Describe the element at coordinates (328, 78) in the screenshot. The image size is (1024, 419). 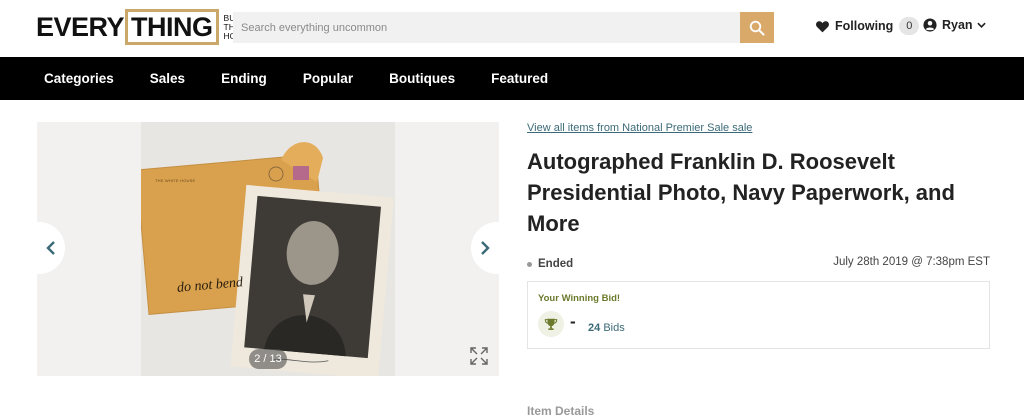
I see `nav-item-popular: Popular` at that location.